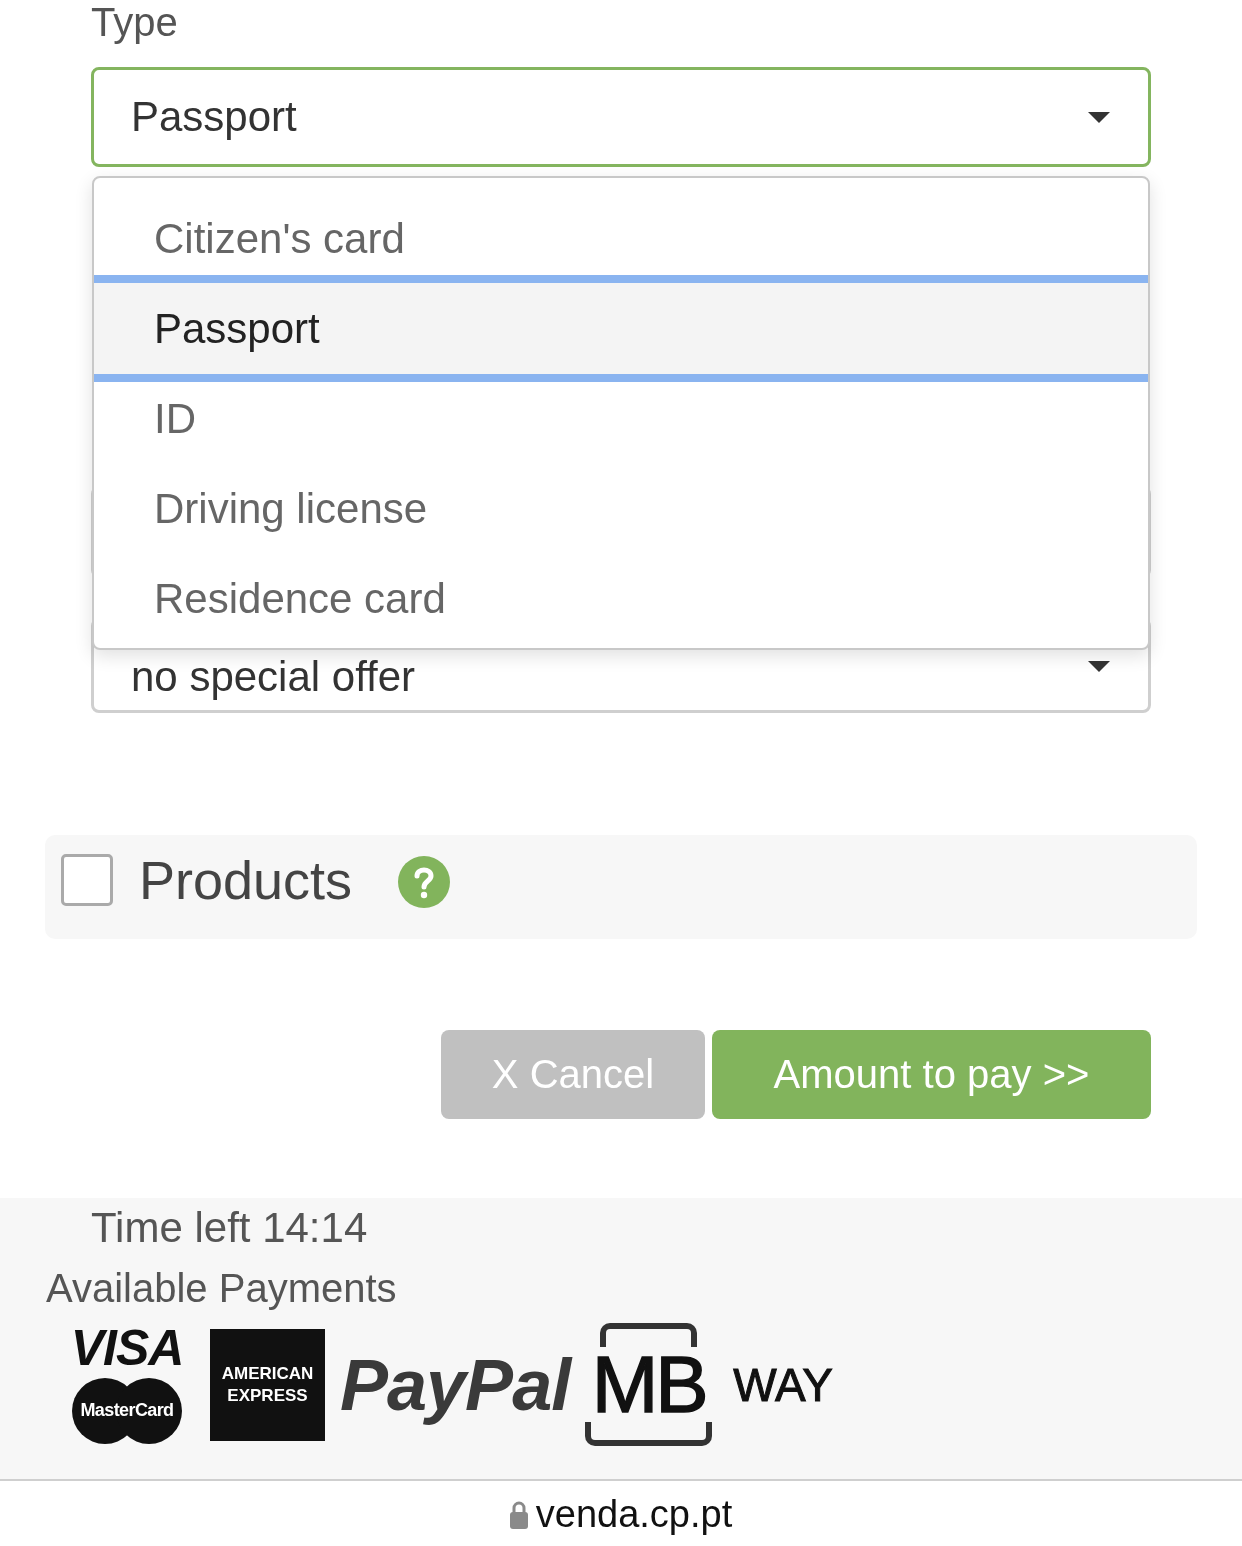  What do you see at coordinates (621, 509) in the screenshot?
I see `dropdown-option: Driving license` at bounding box center [621, 509].